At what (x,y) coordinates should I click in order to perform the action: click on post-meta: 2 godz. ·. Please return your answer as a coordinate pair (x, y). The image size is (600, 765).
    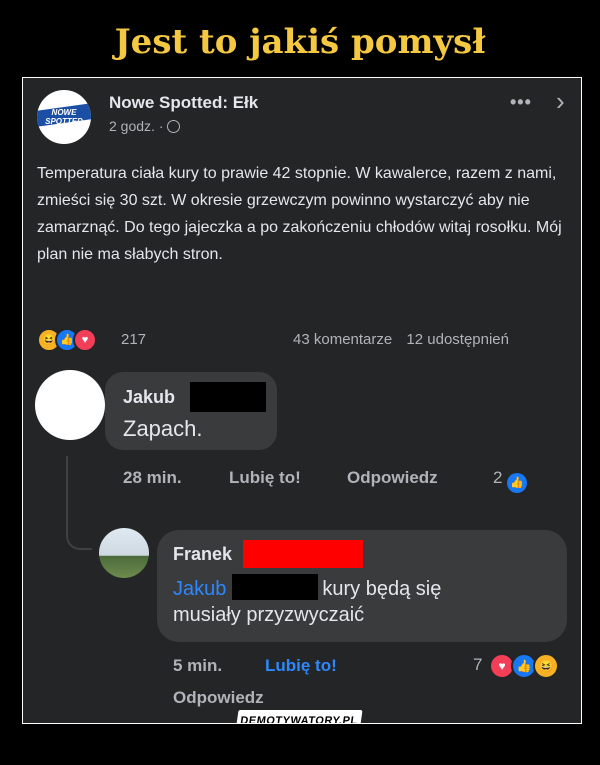
    Looking at the image, I should click on (145, 126).